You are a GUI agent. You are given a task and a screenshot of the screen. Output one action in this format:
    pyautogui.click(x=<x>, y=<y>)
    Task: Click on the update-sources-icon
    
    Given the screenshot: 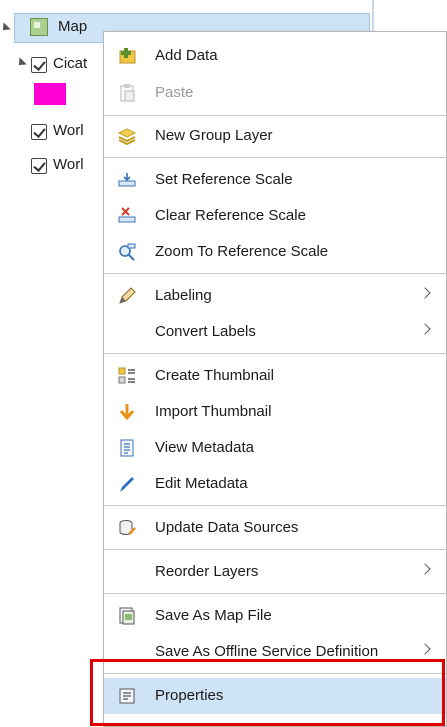 What is the action you would take?
    pyautogui.click(x=127, y=527)
    